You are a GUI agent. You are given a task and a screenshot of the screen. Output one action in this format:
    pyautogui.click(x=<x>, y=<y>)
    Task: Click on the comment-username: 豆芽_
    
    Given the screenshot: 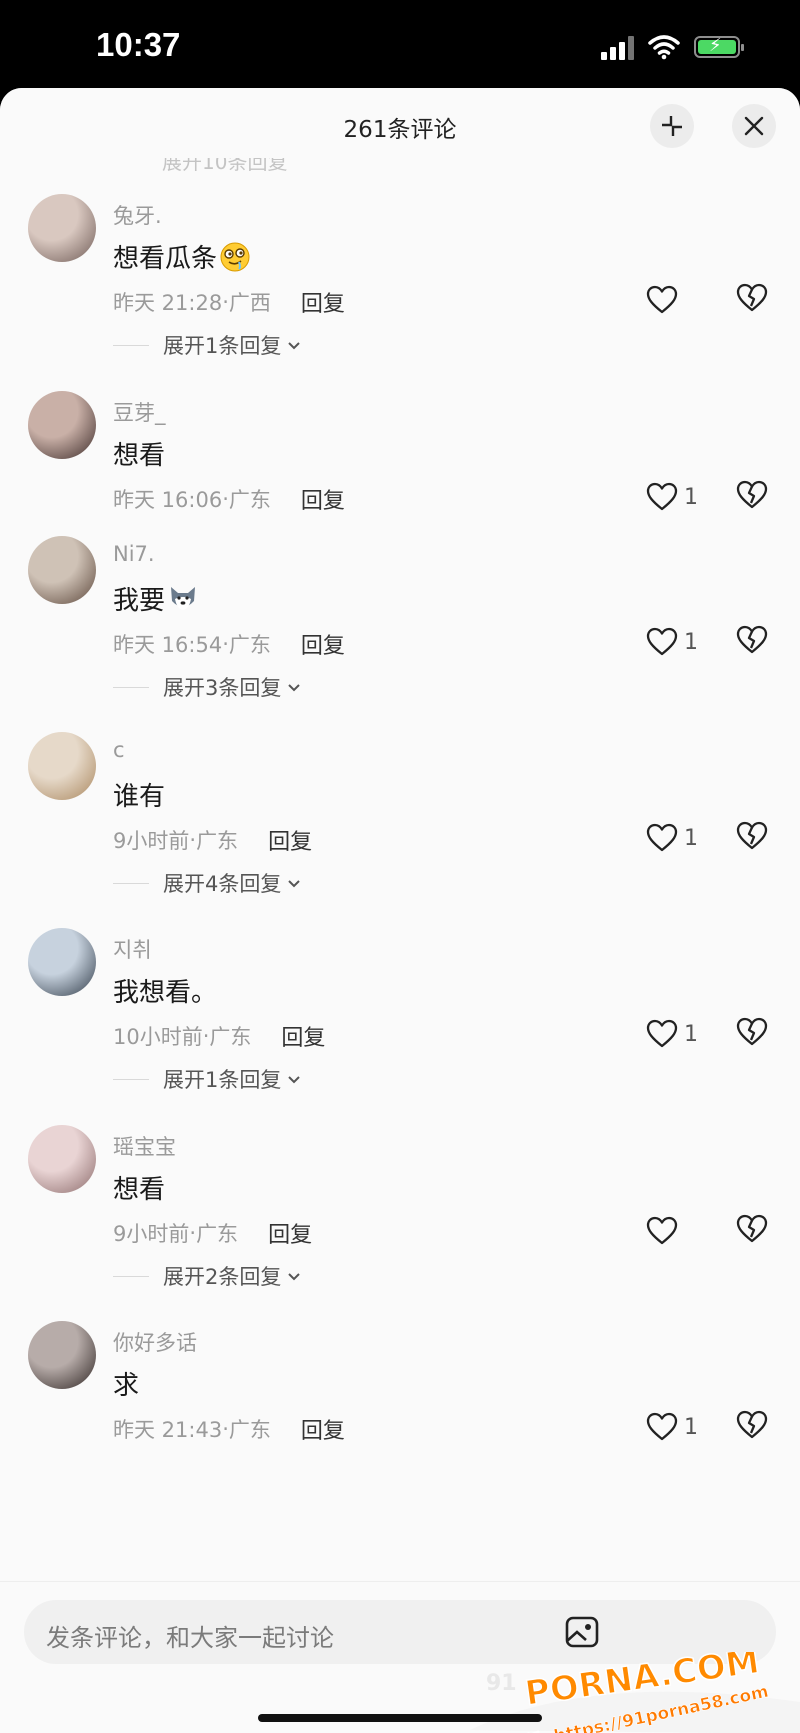 What is the action you would take?
    pyautogui.click(x=139, y=412)
    